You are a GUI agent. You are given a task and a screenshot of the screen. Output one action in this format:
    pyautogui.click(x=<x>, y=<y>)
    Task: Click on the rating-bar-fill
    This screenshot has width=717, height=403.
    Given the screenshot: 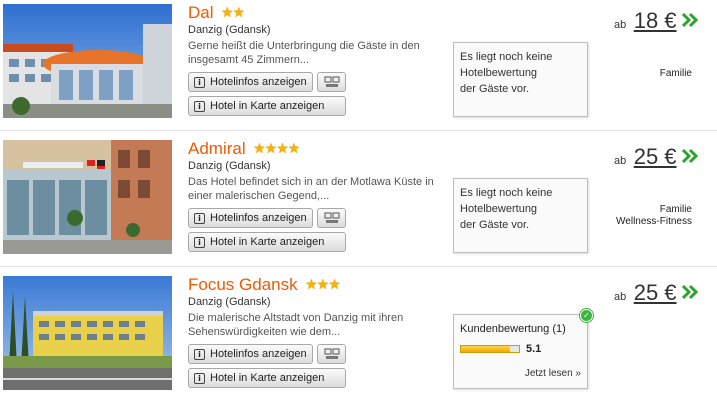 What is the action you would take?
    pyautogui.click(x=486, y=349)
    